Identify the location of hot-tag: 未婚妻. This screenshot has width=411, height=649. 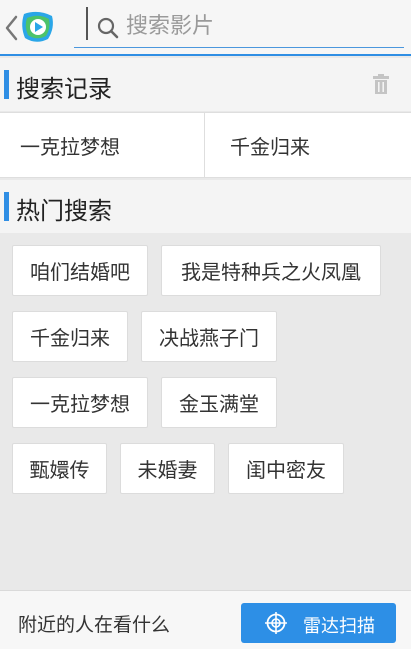
(167, 468).